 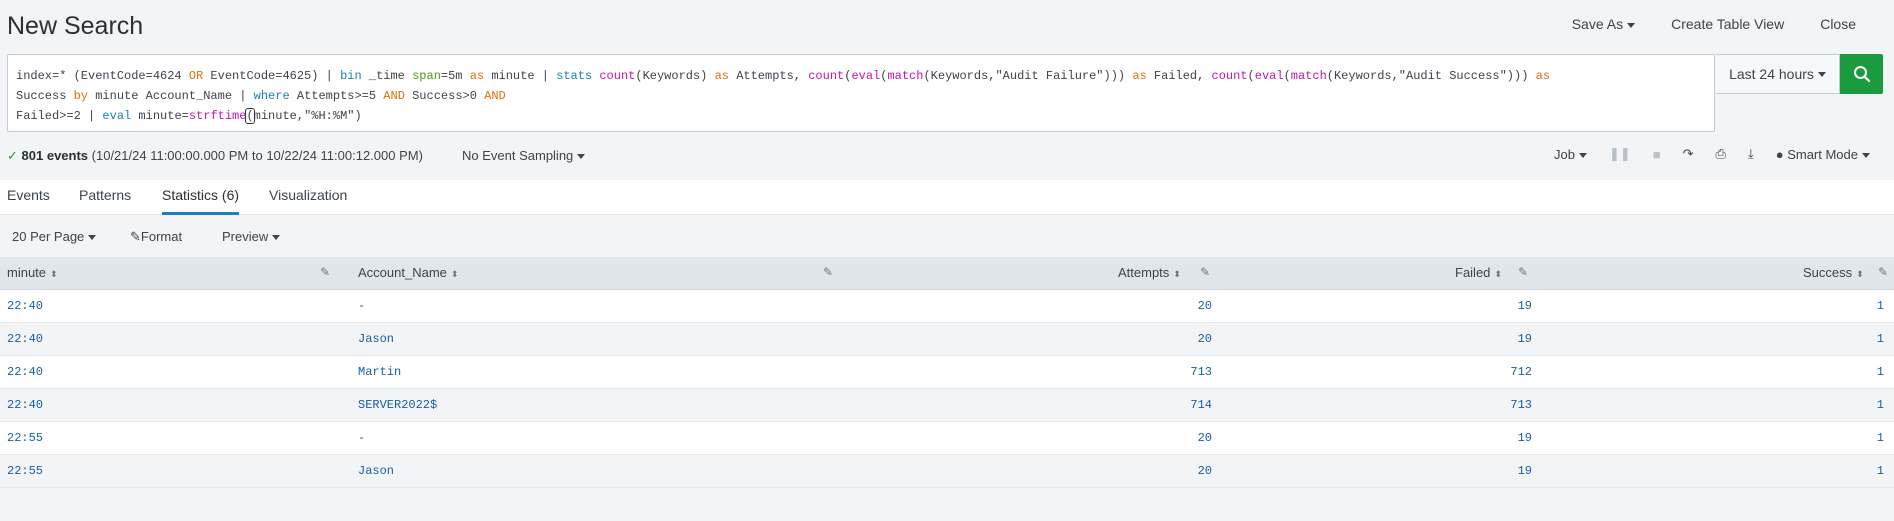 I want to click on search-icon, so click(x=1861, y=74).